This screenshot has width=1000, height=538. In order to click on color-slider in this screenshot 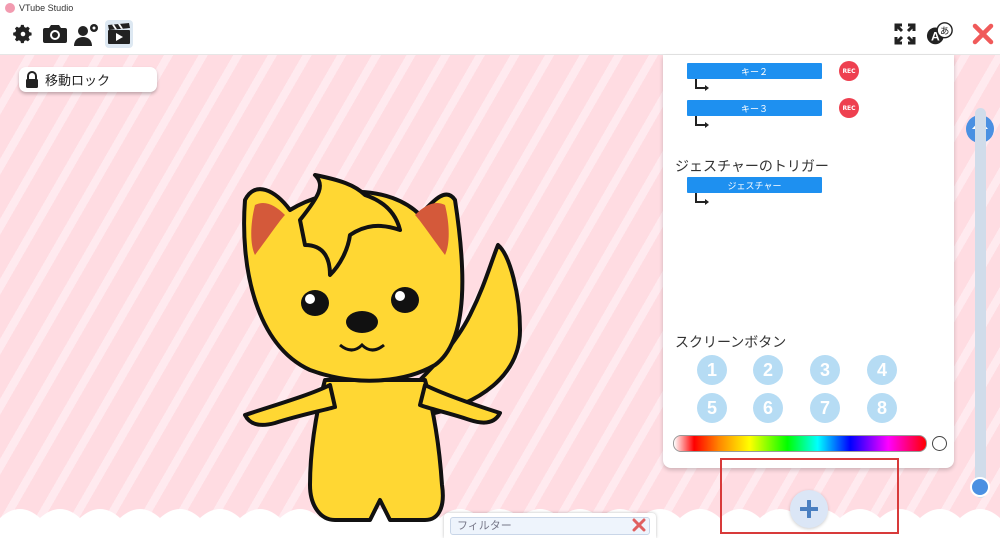, I will do `click(800, 443)`.